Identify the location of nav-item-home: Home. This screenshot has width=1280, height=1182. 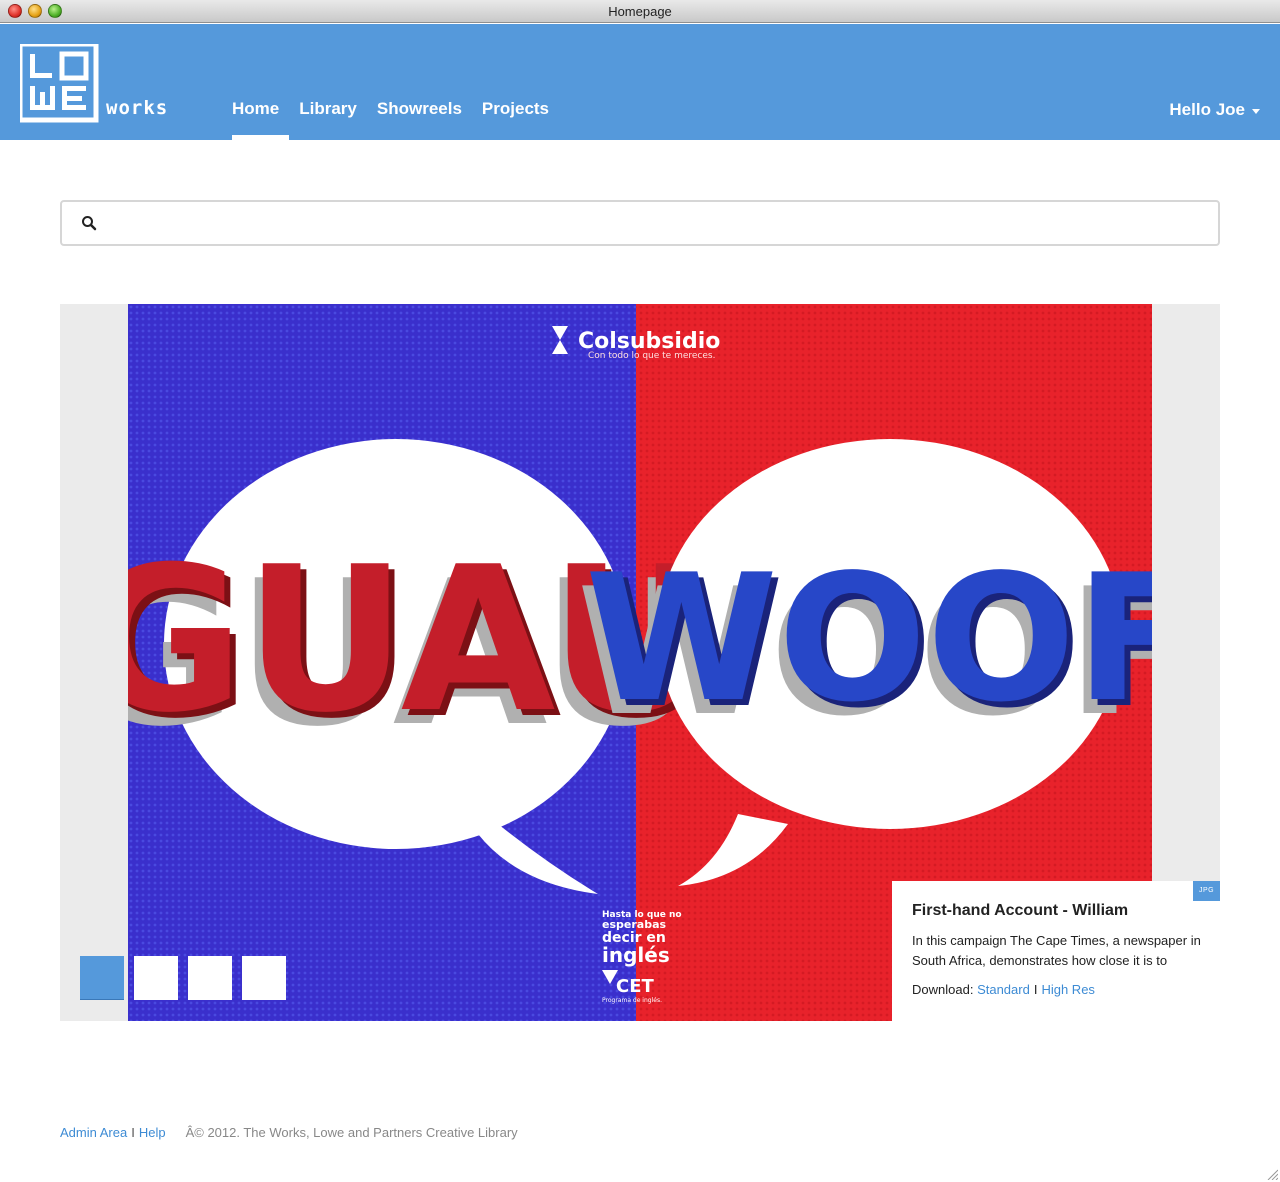
(256, 82).